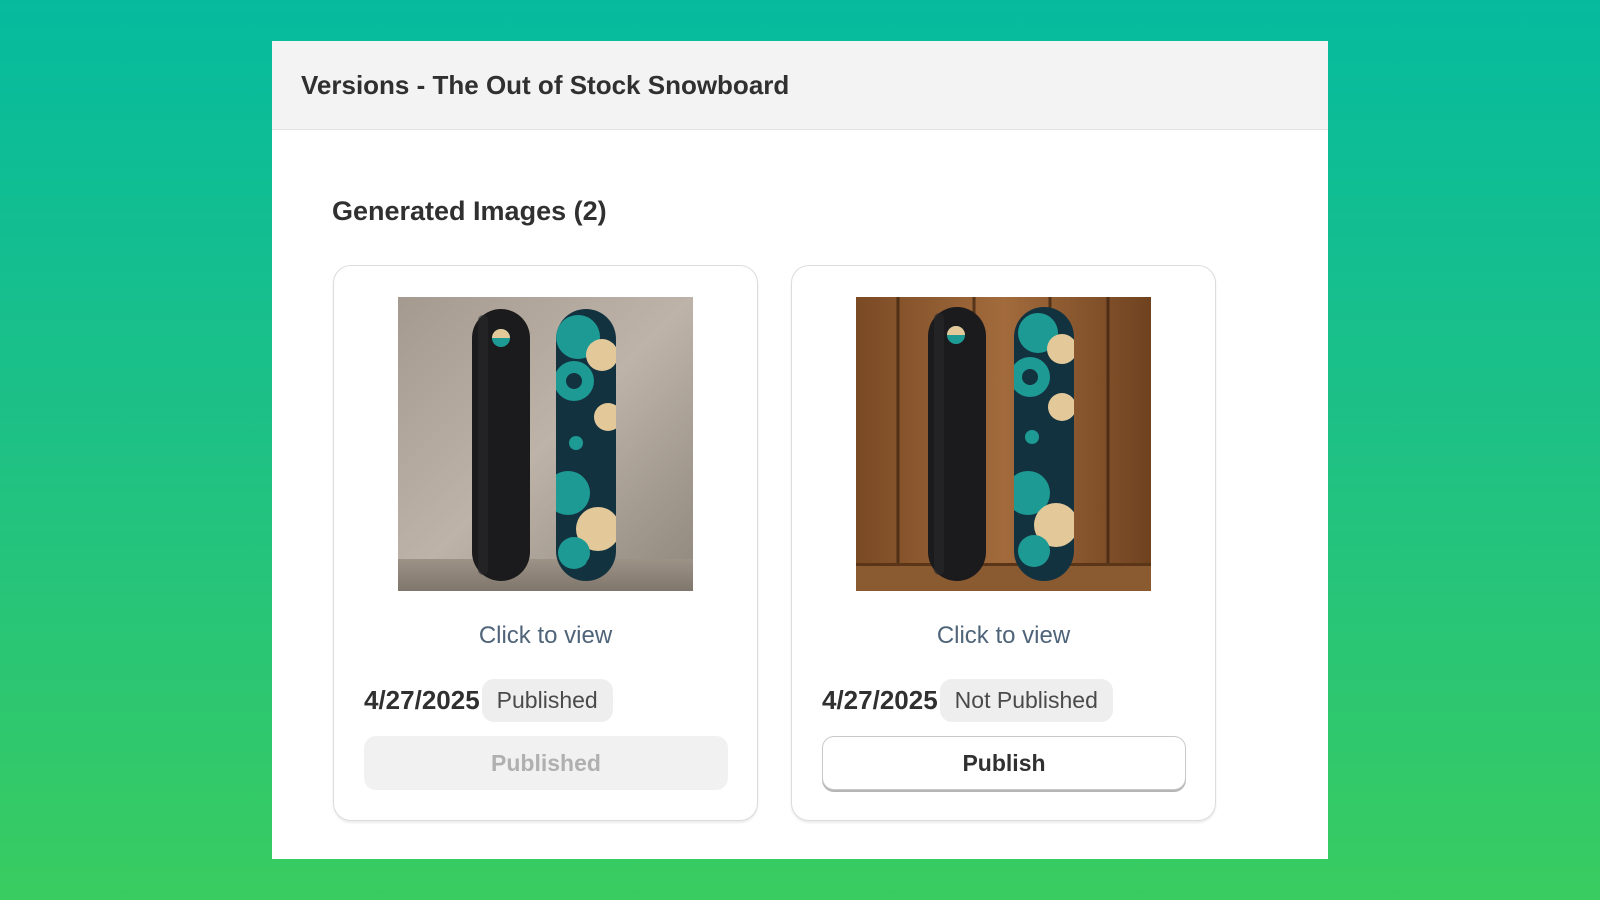 The image size is (1600, 900). Describe the element at coordinates (546, 763) in the screenshot. I see `published-button: Published` at that location.